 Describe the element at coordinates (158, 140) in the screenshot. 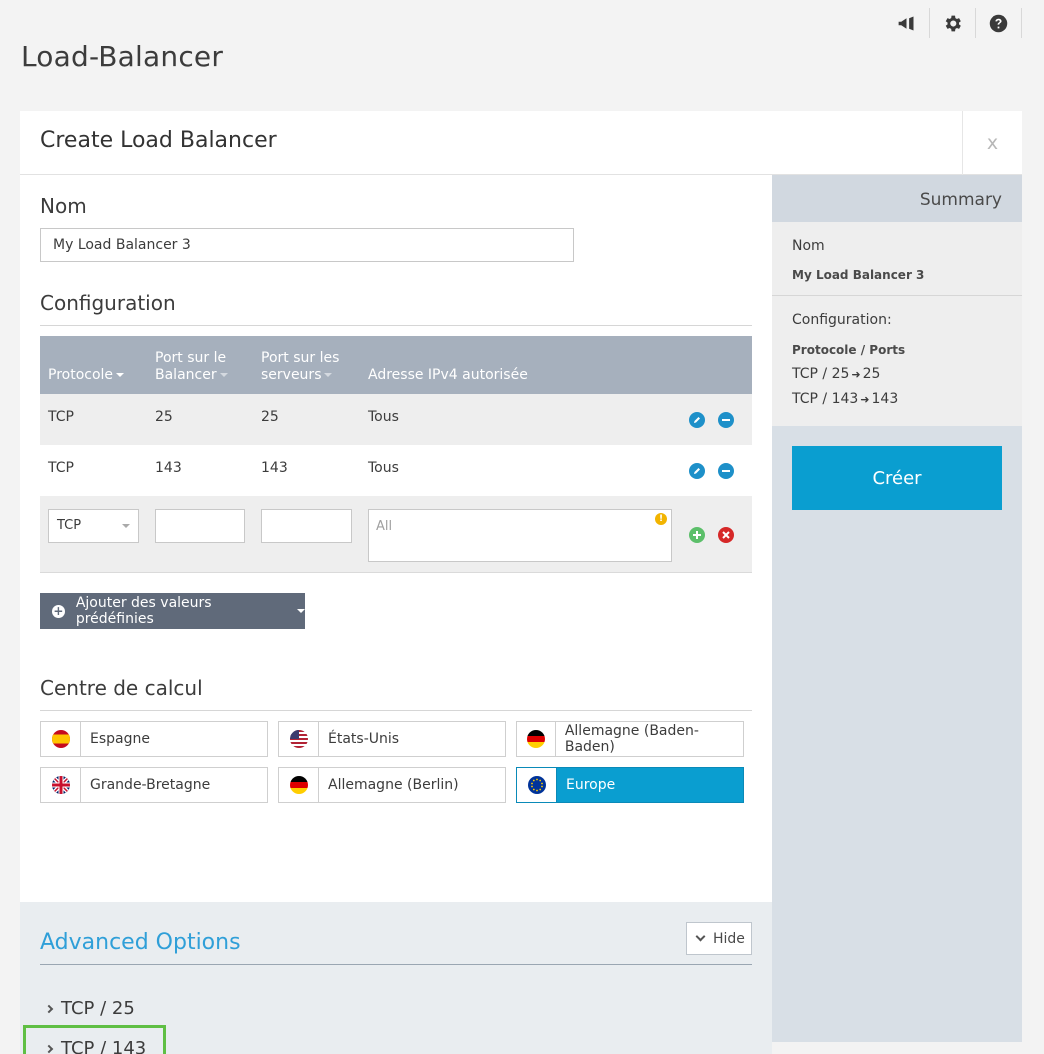

I see `dialog-title: Create Load Balancer` at that location.